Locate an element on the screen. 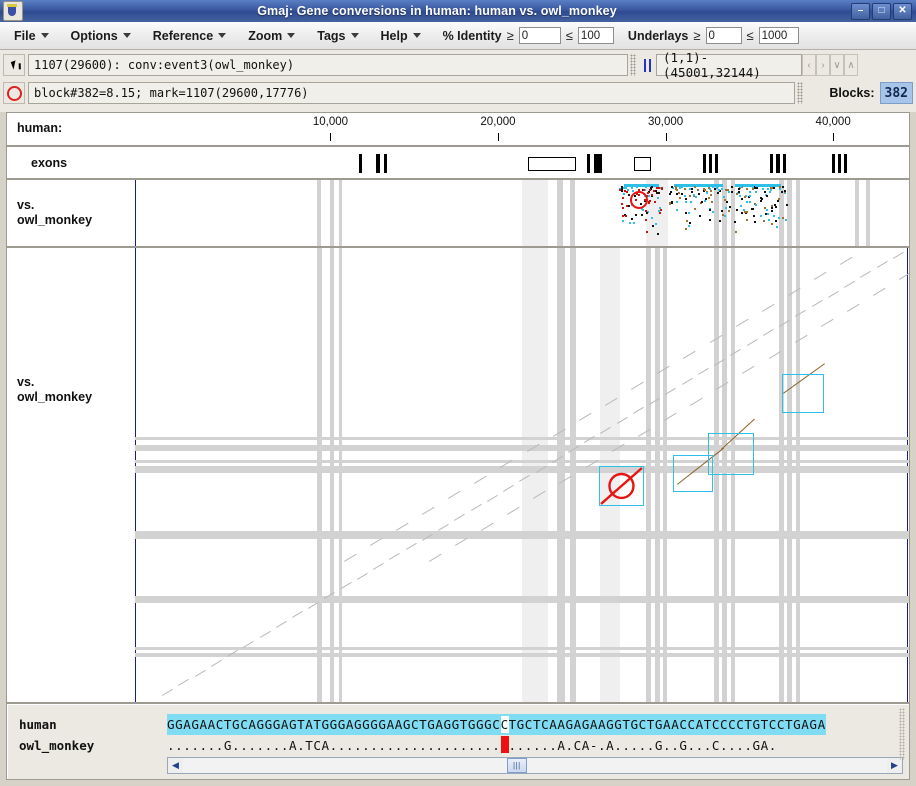  menu-tags: Tags is located at coordinates (338, 36).